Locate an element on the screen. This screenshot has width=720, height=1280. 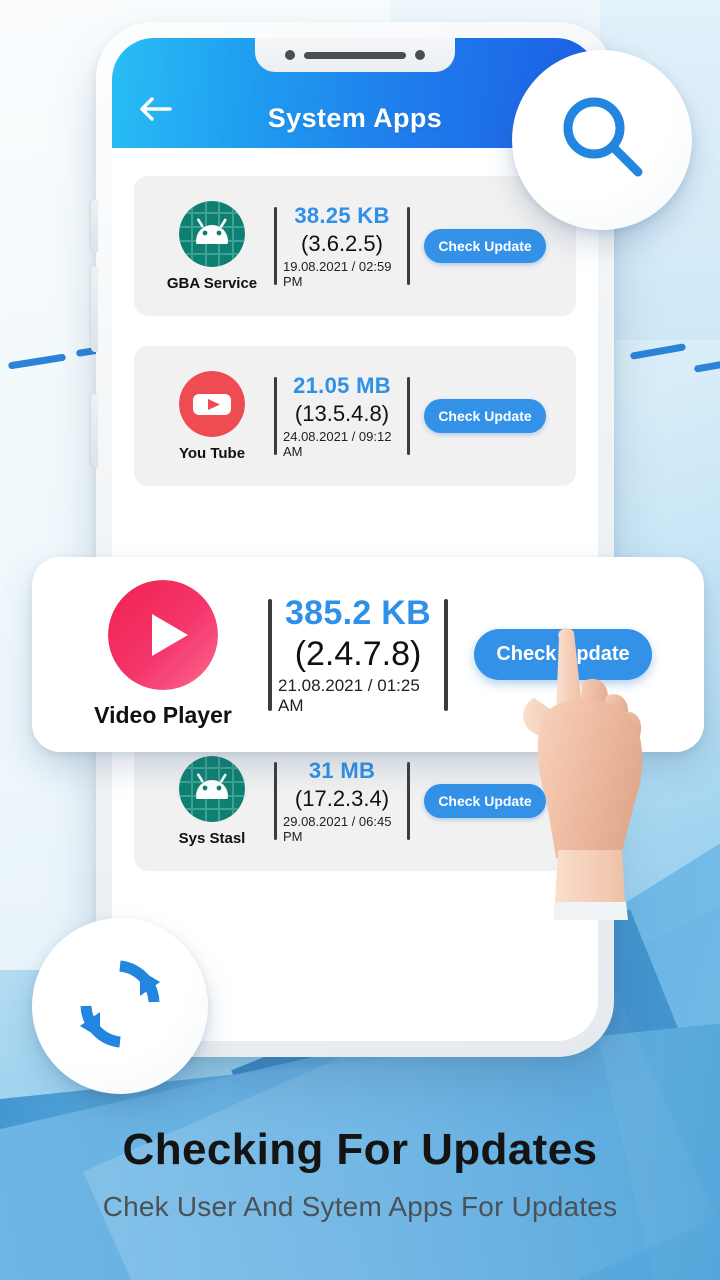
app-name: GBA Service is located at coordinates (212, 283).